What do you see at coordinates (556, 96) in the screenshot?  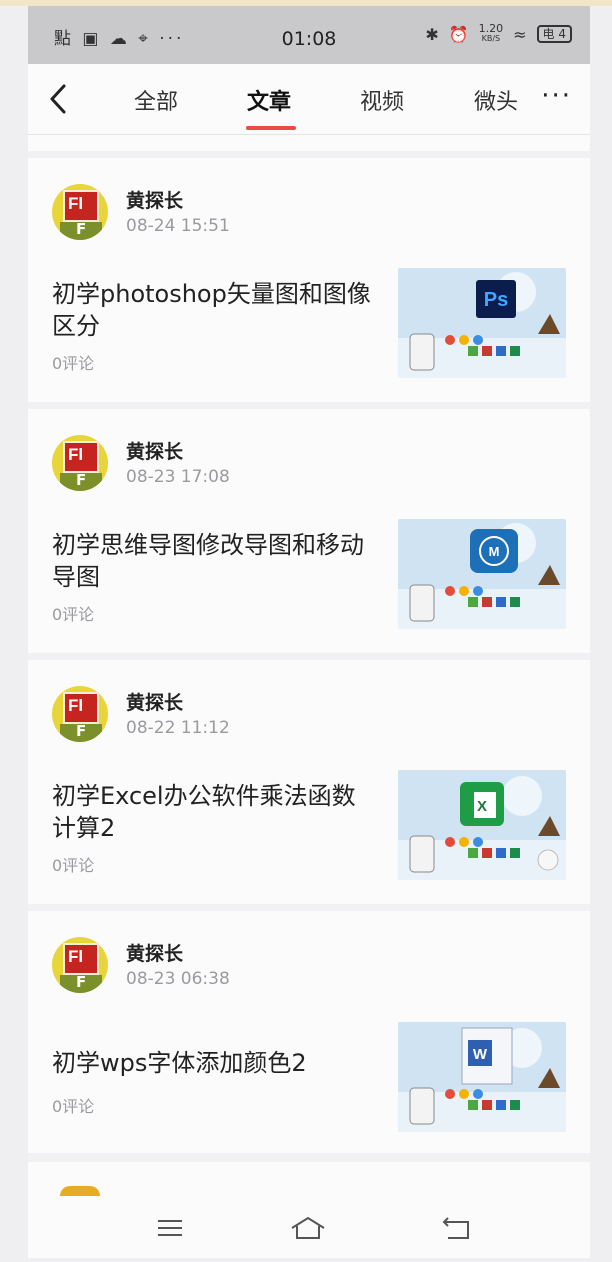 I see `more-options-button: ···` at bounding box center [556, 96].